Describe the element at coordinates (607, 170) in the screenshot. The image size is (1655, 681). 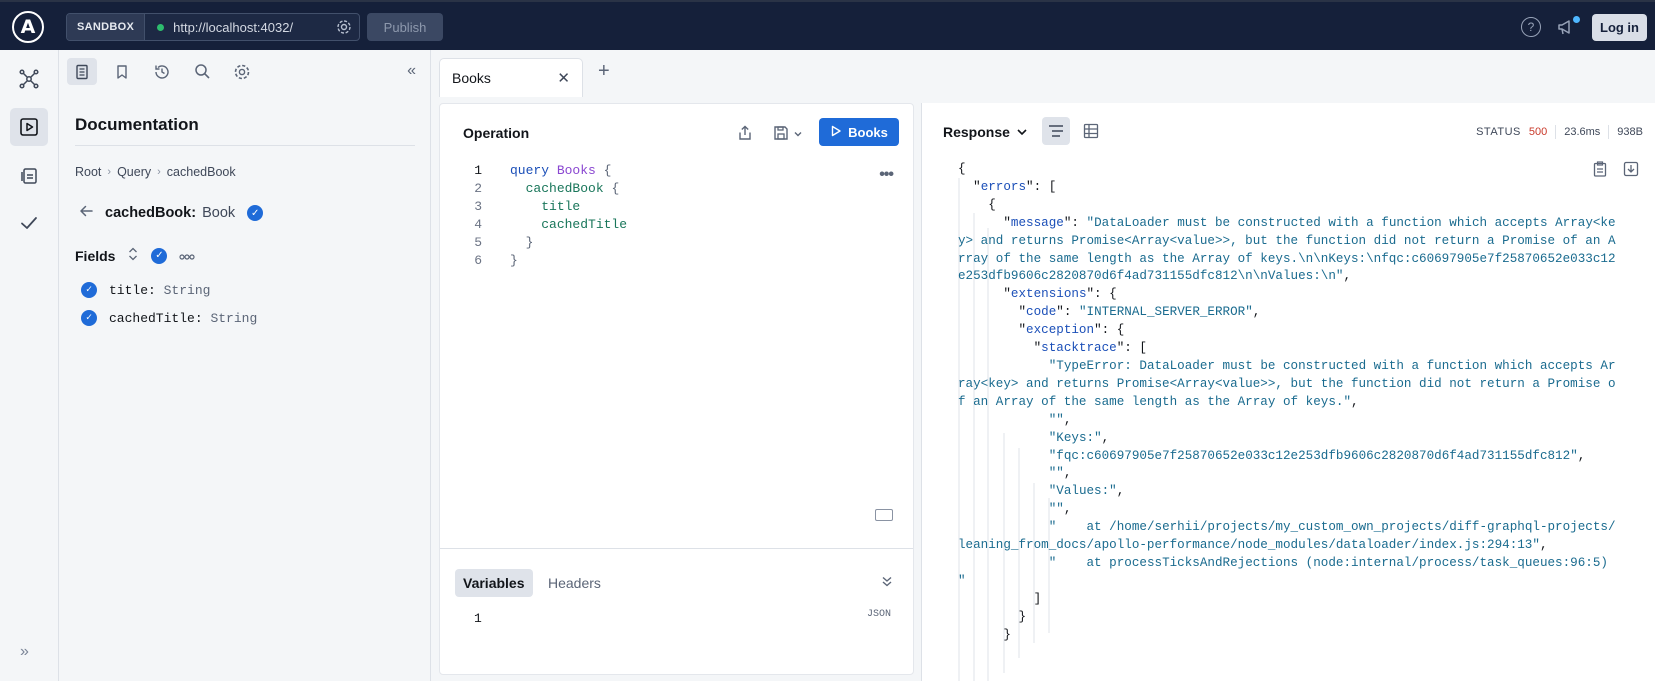
I see `code-brace: {` at that location.